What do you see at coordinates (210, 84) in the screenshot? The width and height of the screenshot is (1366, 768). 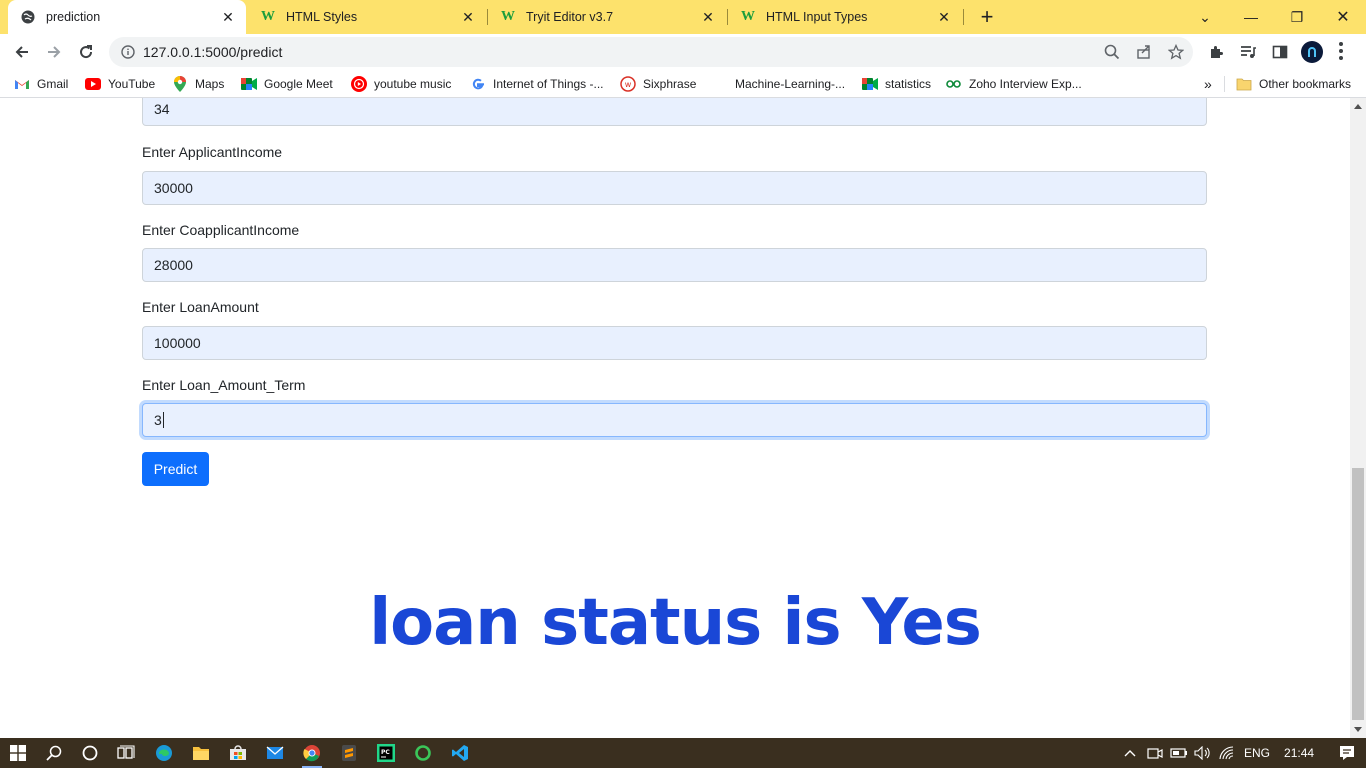 I see `bookmark-label: Maps` at bounding box center [210, 84].